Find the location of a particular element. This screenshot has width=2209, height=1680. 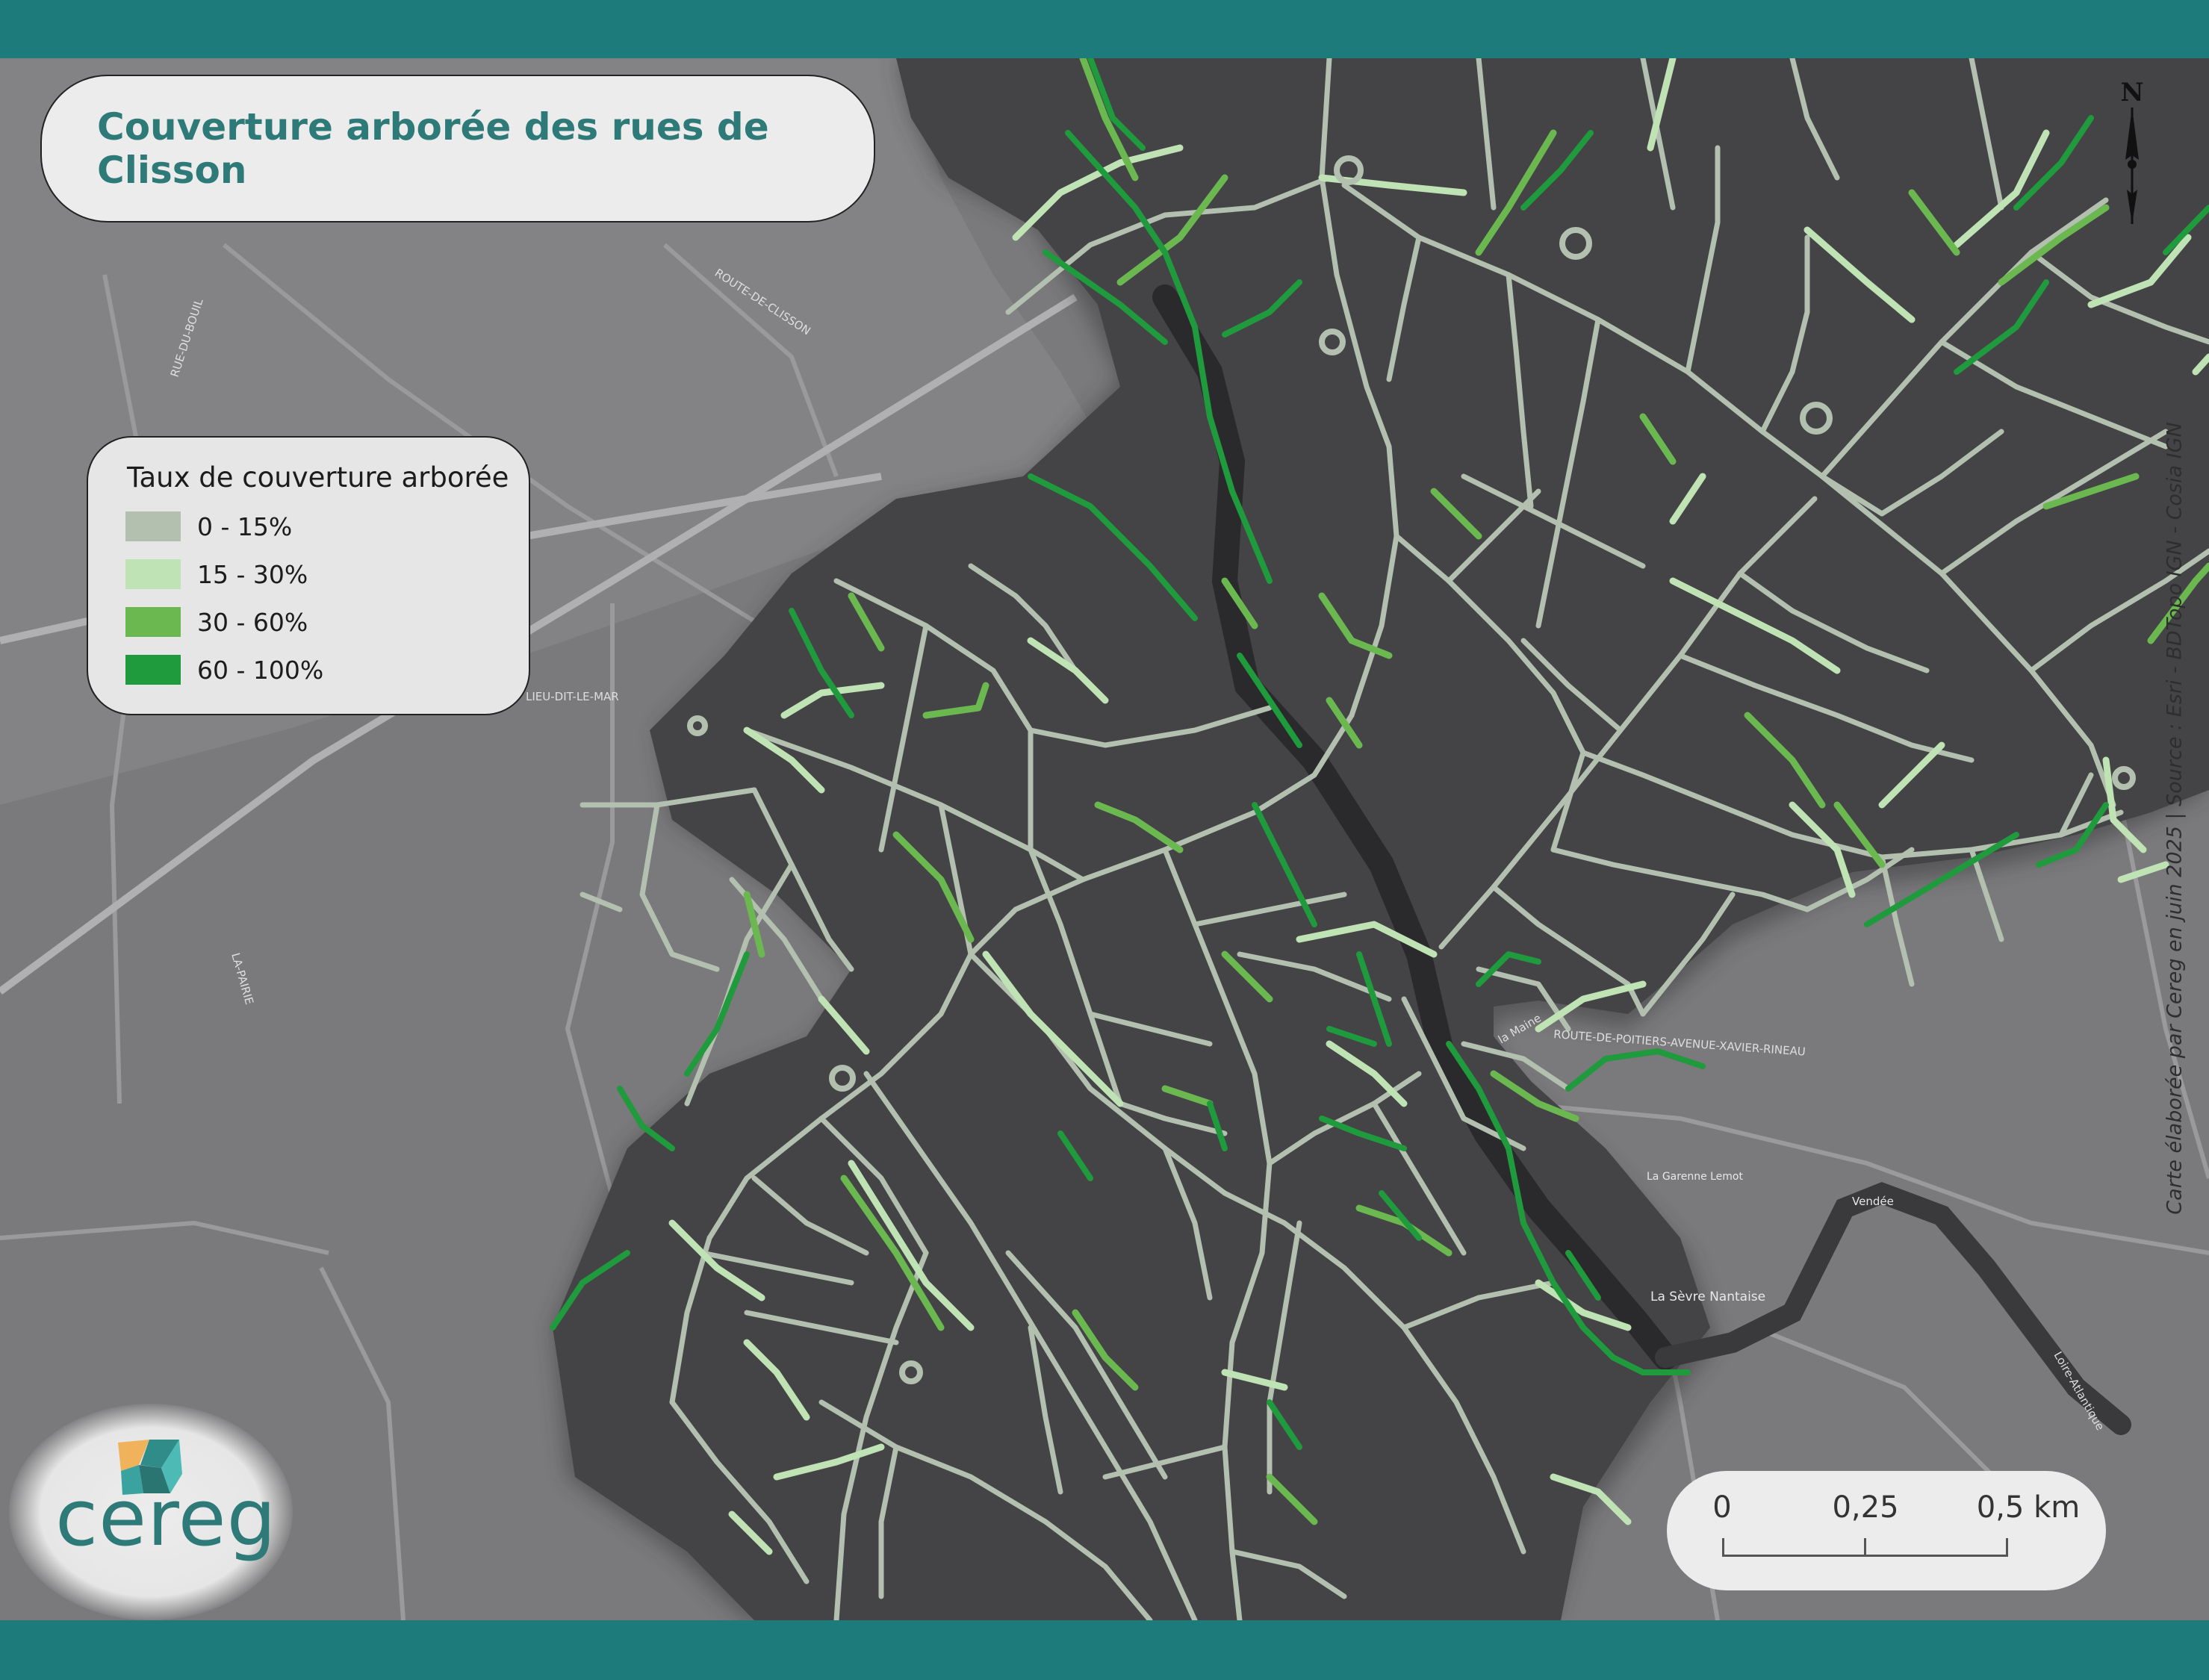

legend-label: 30 - 60% is located at coordinates (252, 622).